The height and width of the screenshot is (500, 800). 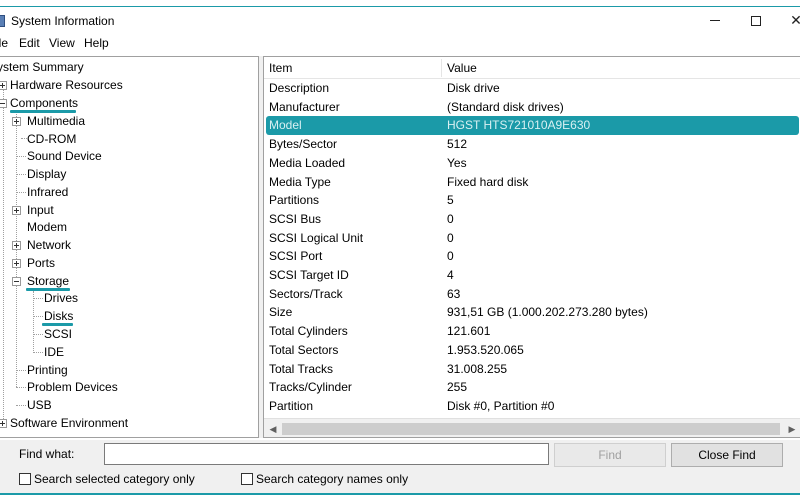 I want to click on minimize-icon, so click(x=715, y=20).